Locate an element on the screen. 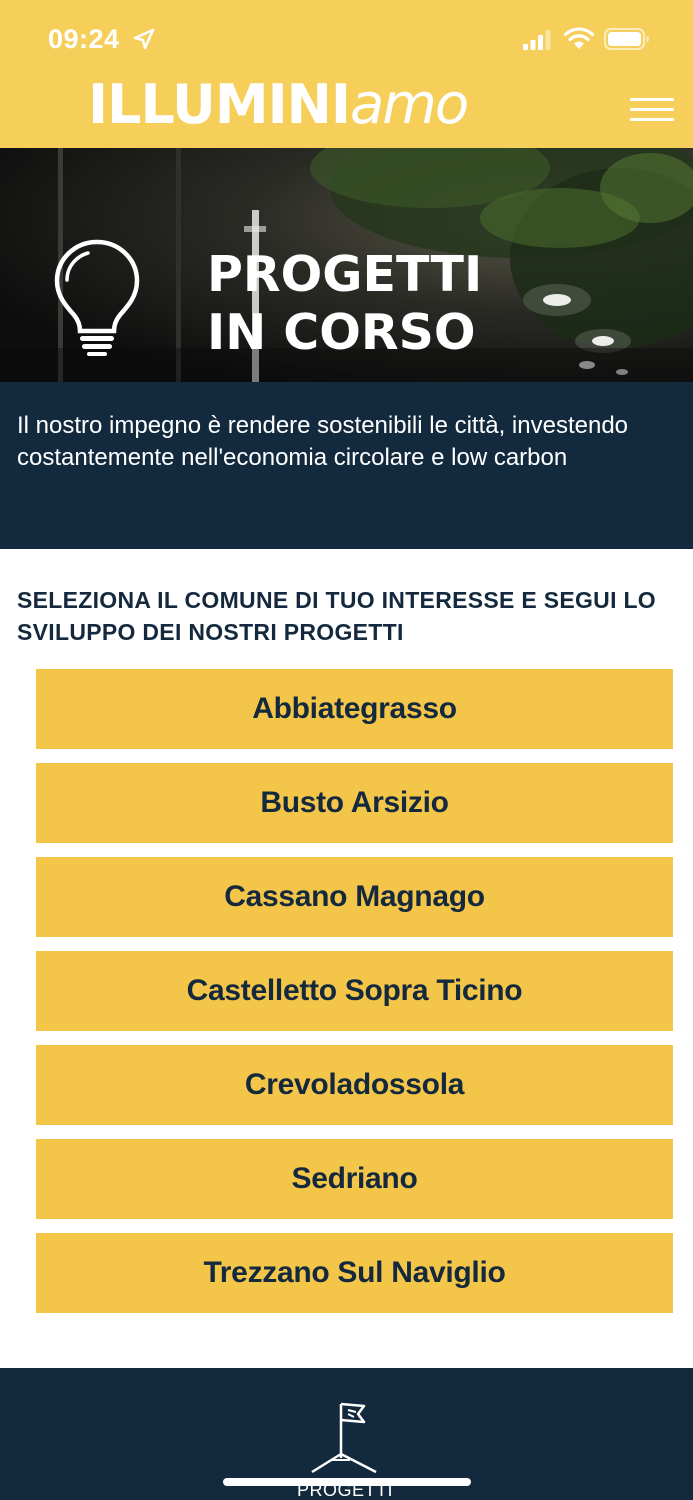  city-button-busto-arsizio: Busto Arsizio is located at coordinates (354, 803).